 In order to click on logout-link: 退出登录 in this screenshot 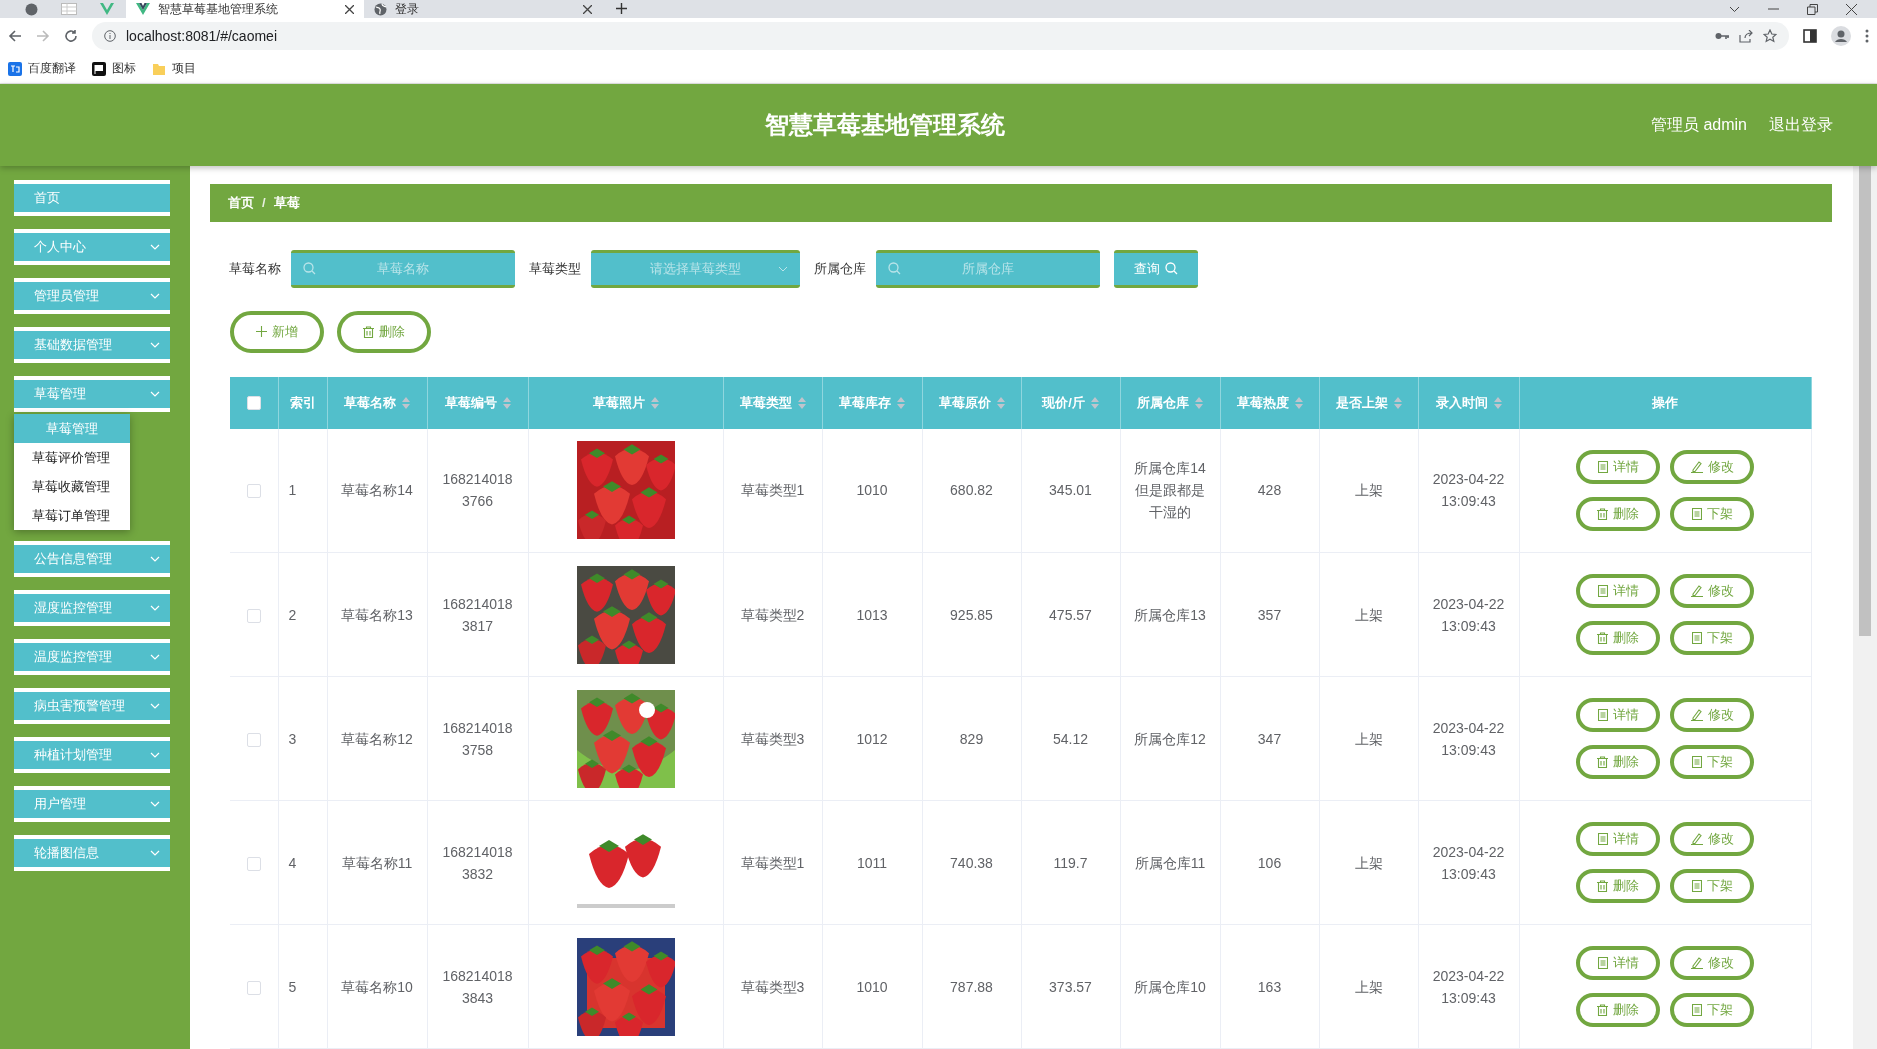, I will do `click(1801, 125)`.